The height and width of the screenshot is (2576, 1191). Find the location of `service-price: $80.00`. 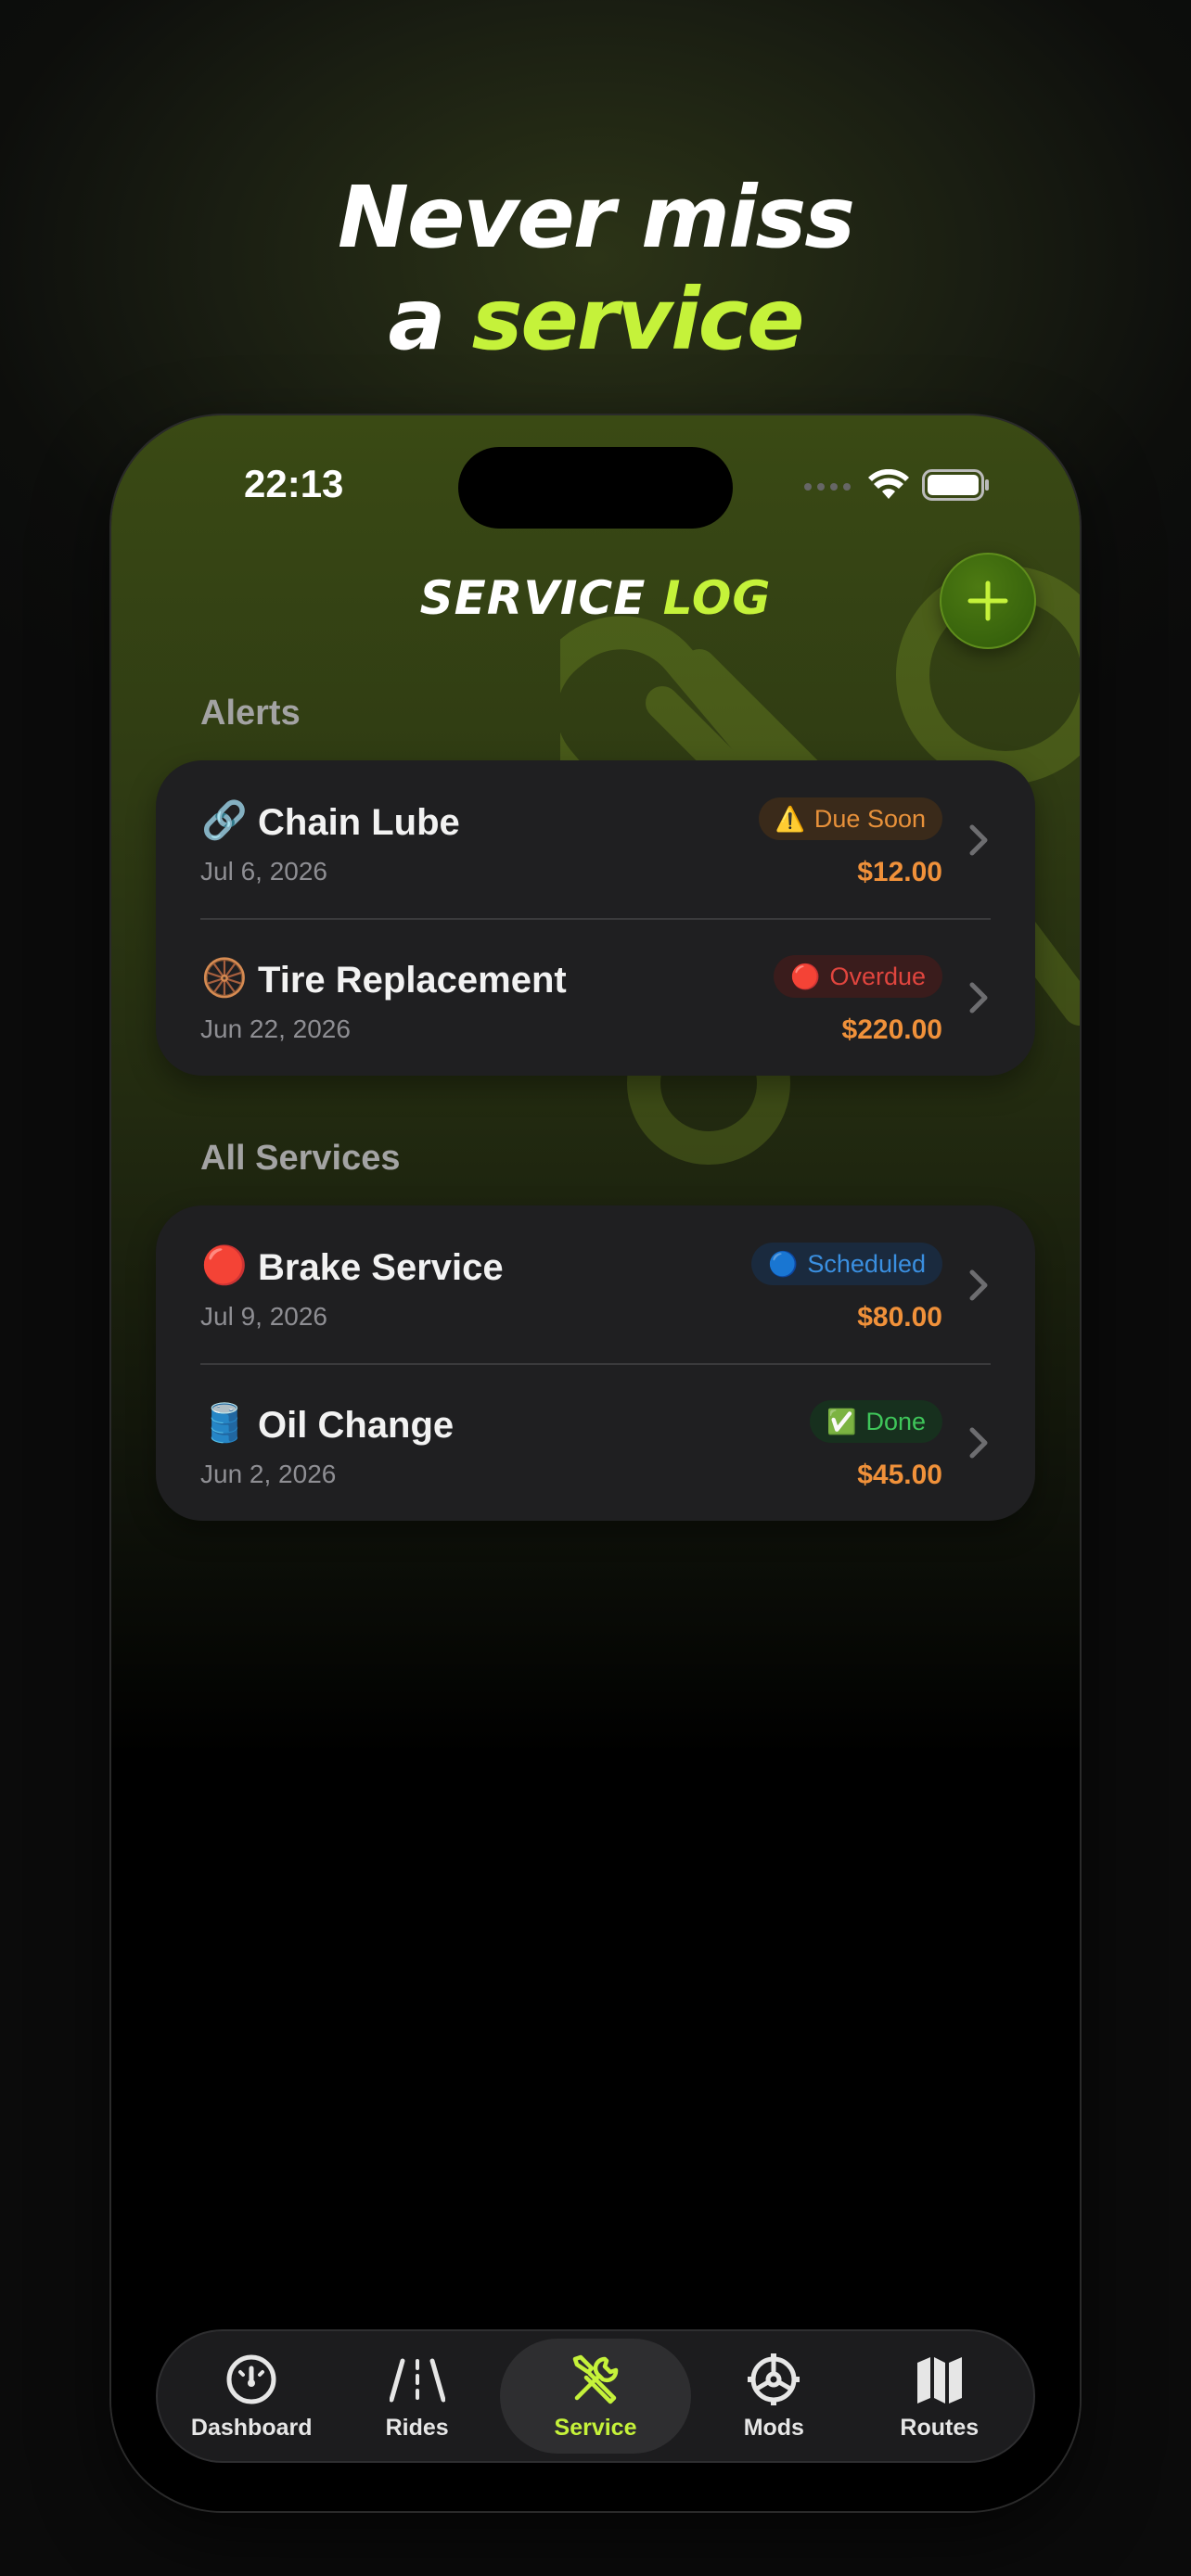

service-price: $80.00 is located at coordinates (899, 1317).